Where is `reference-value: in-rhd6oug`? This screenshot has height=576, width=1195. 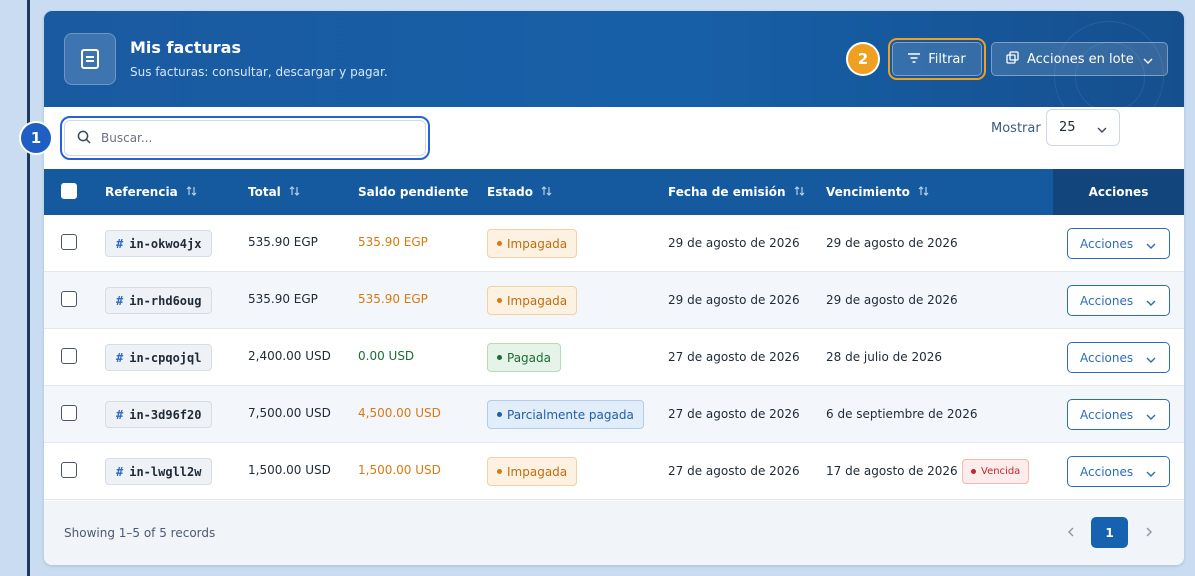
reference-value: in-rhd6oug is located at coordinates (165, 300).